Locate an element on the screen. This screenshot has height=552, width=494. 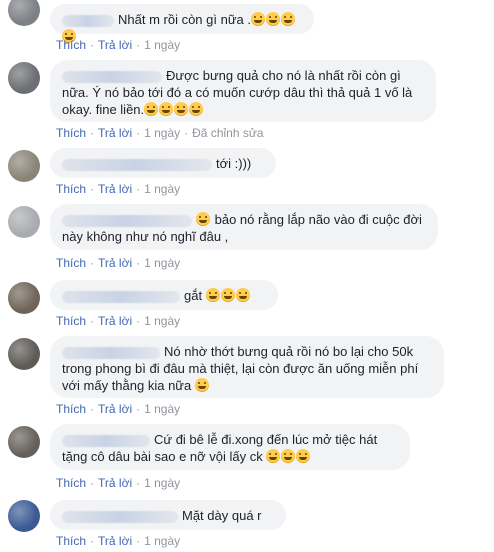
smiling-emoji-icon is located at coordinates (203, 219).